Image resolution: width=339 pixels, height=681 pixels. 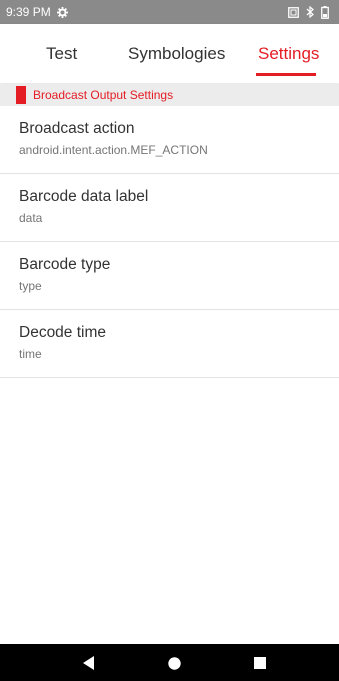 I want to click on section-accent-bar, so click(x=21, y=95).